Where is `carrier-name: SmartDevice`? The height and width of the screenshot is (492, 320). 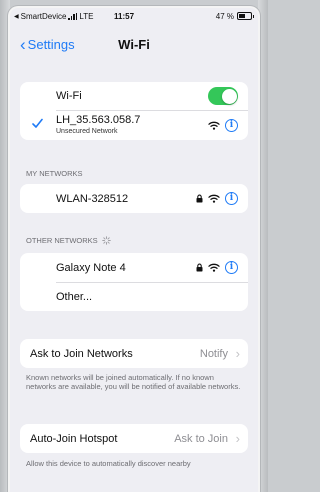
carrier-name: SmartDevice is located at coordinates (43, 16).